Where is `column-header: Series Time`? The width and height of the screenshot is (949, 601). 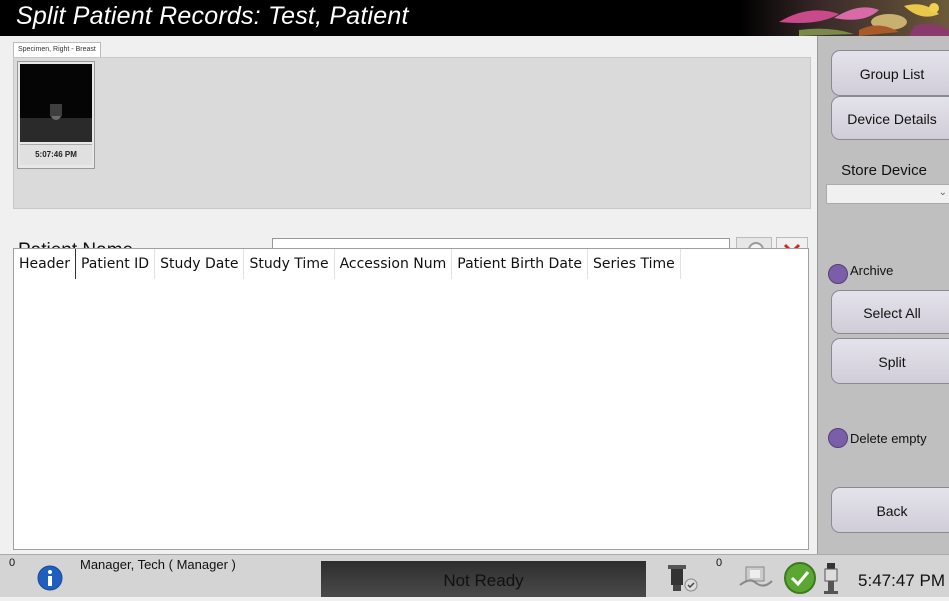 column-header: Series Time is located at coordinates (634, 264).